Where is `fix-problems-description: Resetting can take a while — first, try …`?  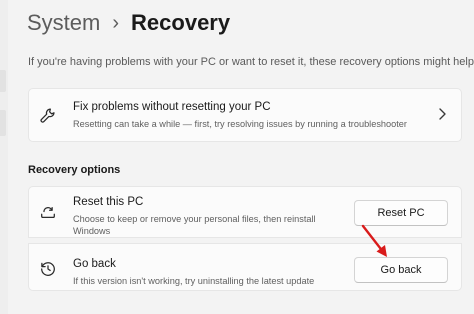 fix-problems-description: Resetting can take a while — first, try … is located at coordinates (240, 124).